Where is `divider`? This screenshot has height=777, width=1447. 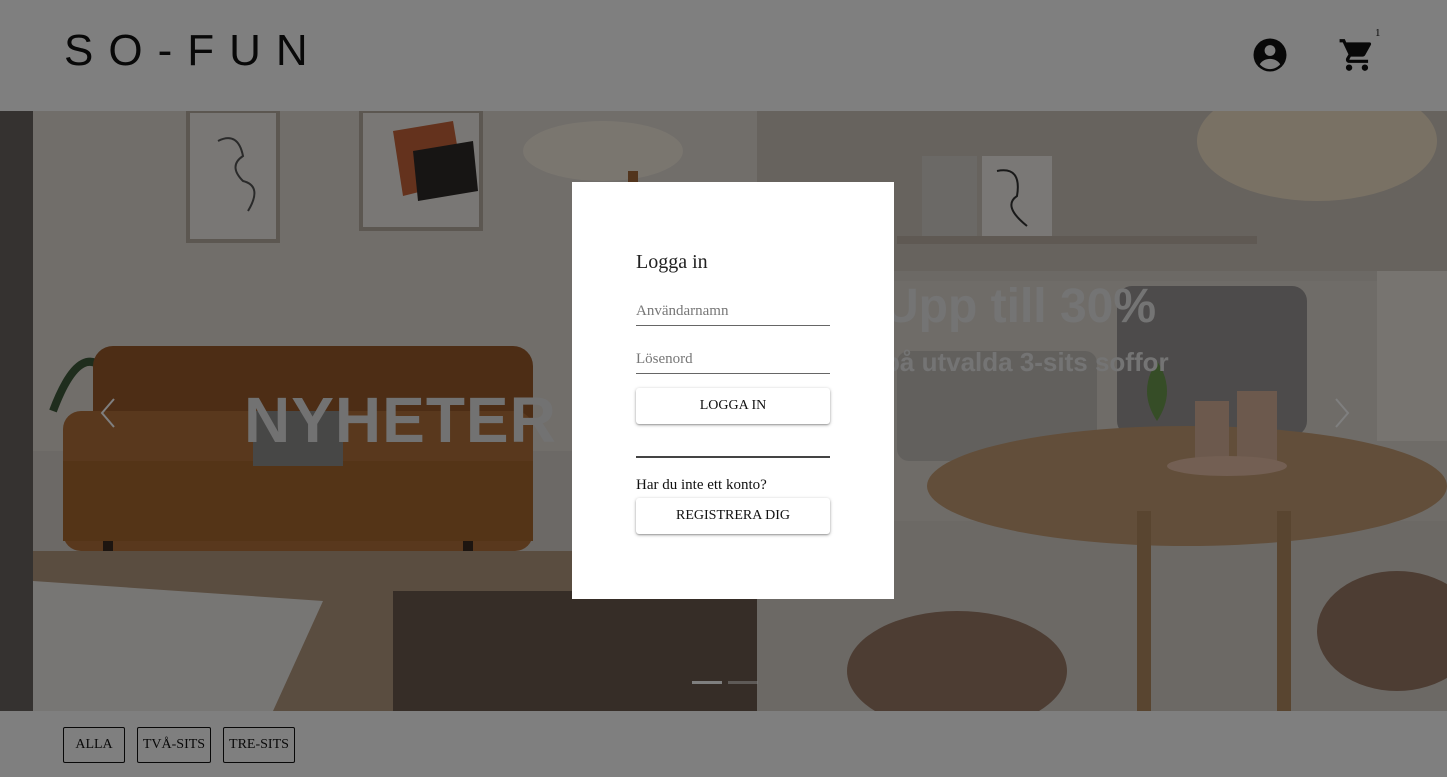 divider is located at coordinates (733, 457).